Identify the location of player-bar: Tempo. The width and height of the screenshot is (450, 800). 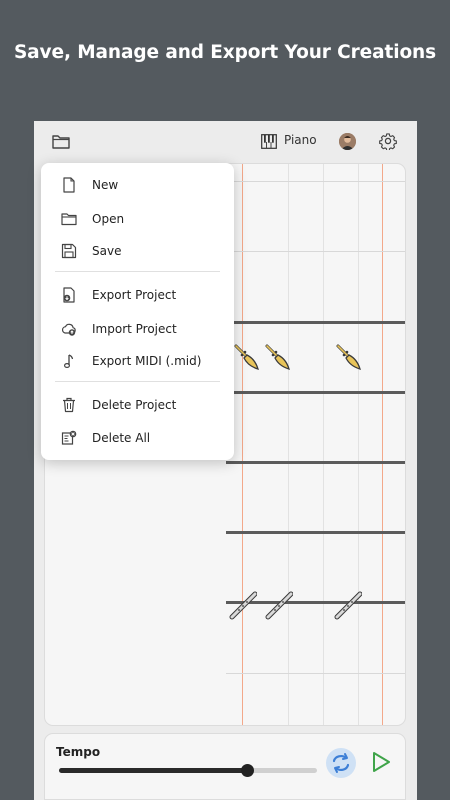
(225, 766).